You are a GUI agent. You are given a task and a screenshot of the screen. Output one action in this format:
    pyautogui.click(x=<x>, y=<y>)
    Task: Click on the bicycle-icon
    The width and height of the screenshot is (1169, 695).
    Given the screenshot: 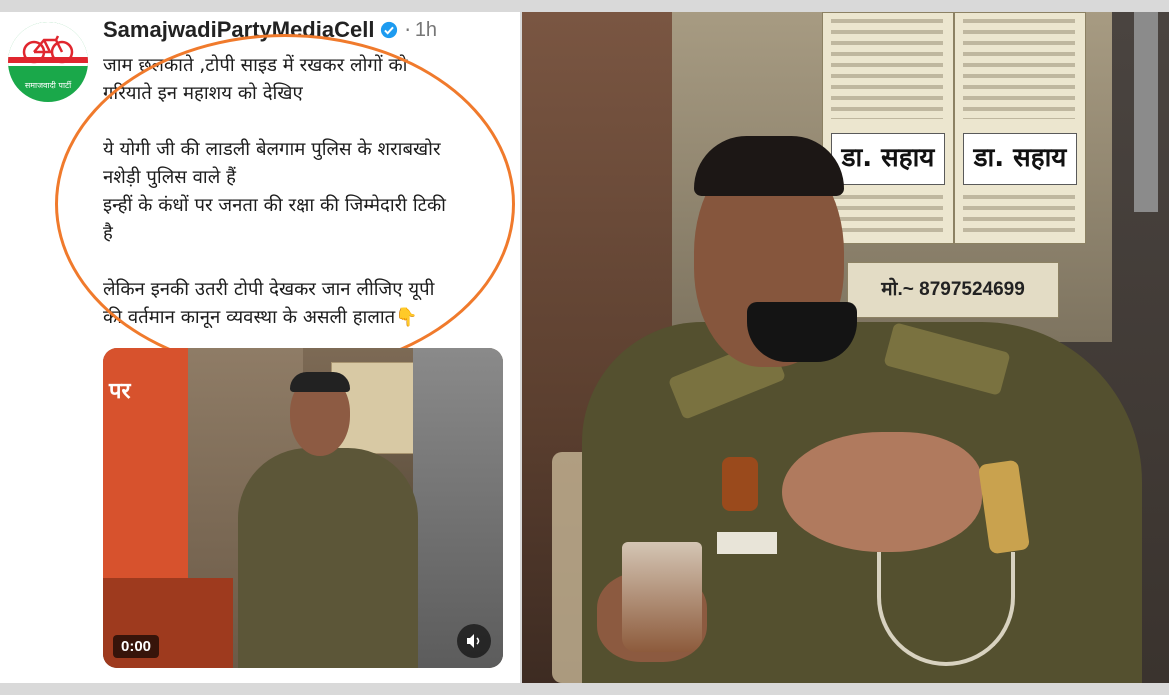 What is the action you would take?
    pyautogui.click(x=48, y=49)
    